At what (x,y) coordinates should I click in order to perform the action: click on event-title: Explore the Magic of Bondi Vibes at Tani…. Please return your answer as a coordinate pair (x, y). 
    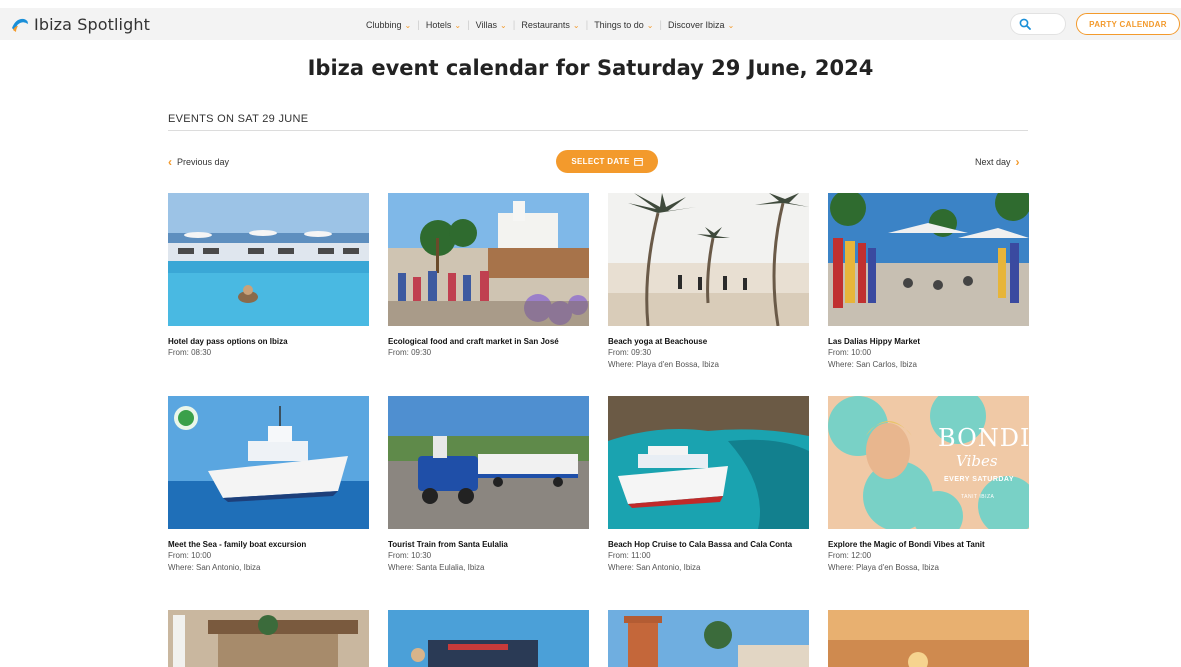
    Looking at the image, I should click on (928, 544).